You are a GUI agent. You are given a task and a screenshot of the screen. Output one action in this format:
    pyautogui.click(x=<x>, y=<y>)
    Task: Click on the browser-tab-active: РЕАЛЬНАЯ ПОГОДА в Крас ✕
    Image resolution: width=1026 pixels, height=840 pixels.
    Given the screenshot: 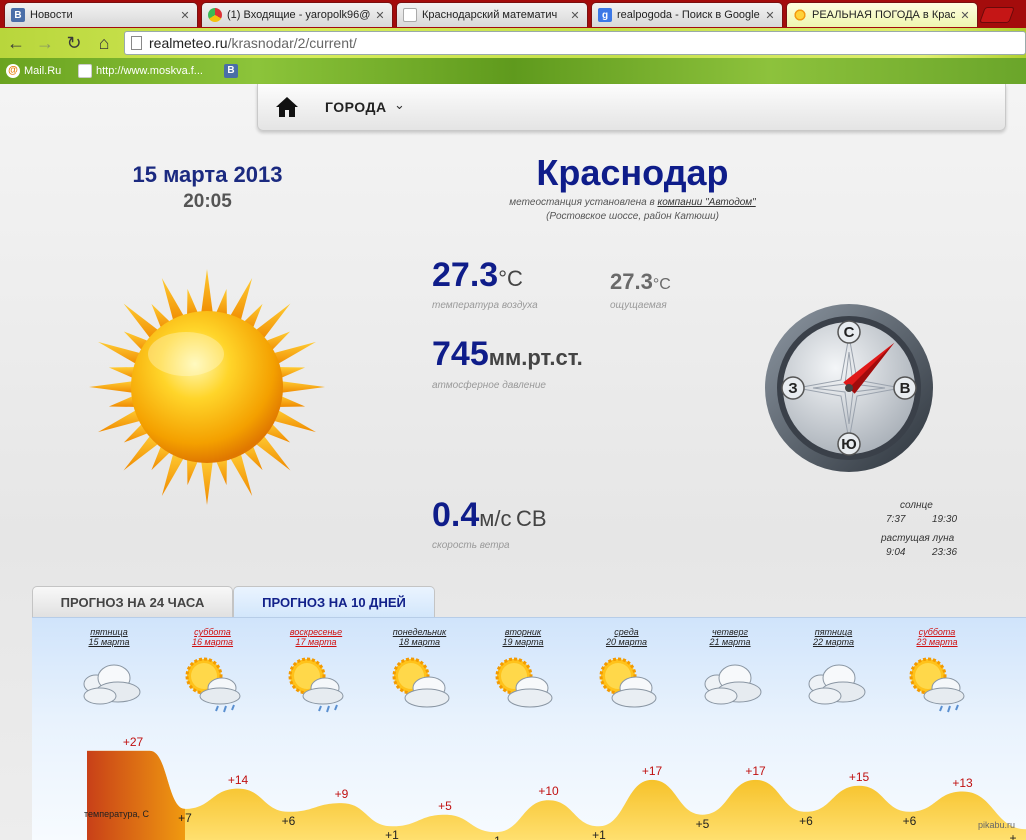 What is the action you would take?
    pyautogui.click(x=882, y=14)
    